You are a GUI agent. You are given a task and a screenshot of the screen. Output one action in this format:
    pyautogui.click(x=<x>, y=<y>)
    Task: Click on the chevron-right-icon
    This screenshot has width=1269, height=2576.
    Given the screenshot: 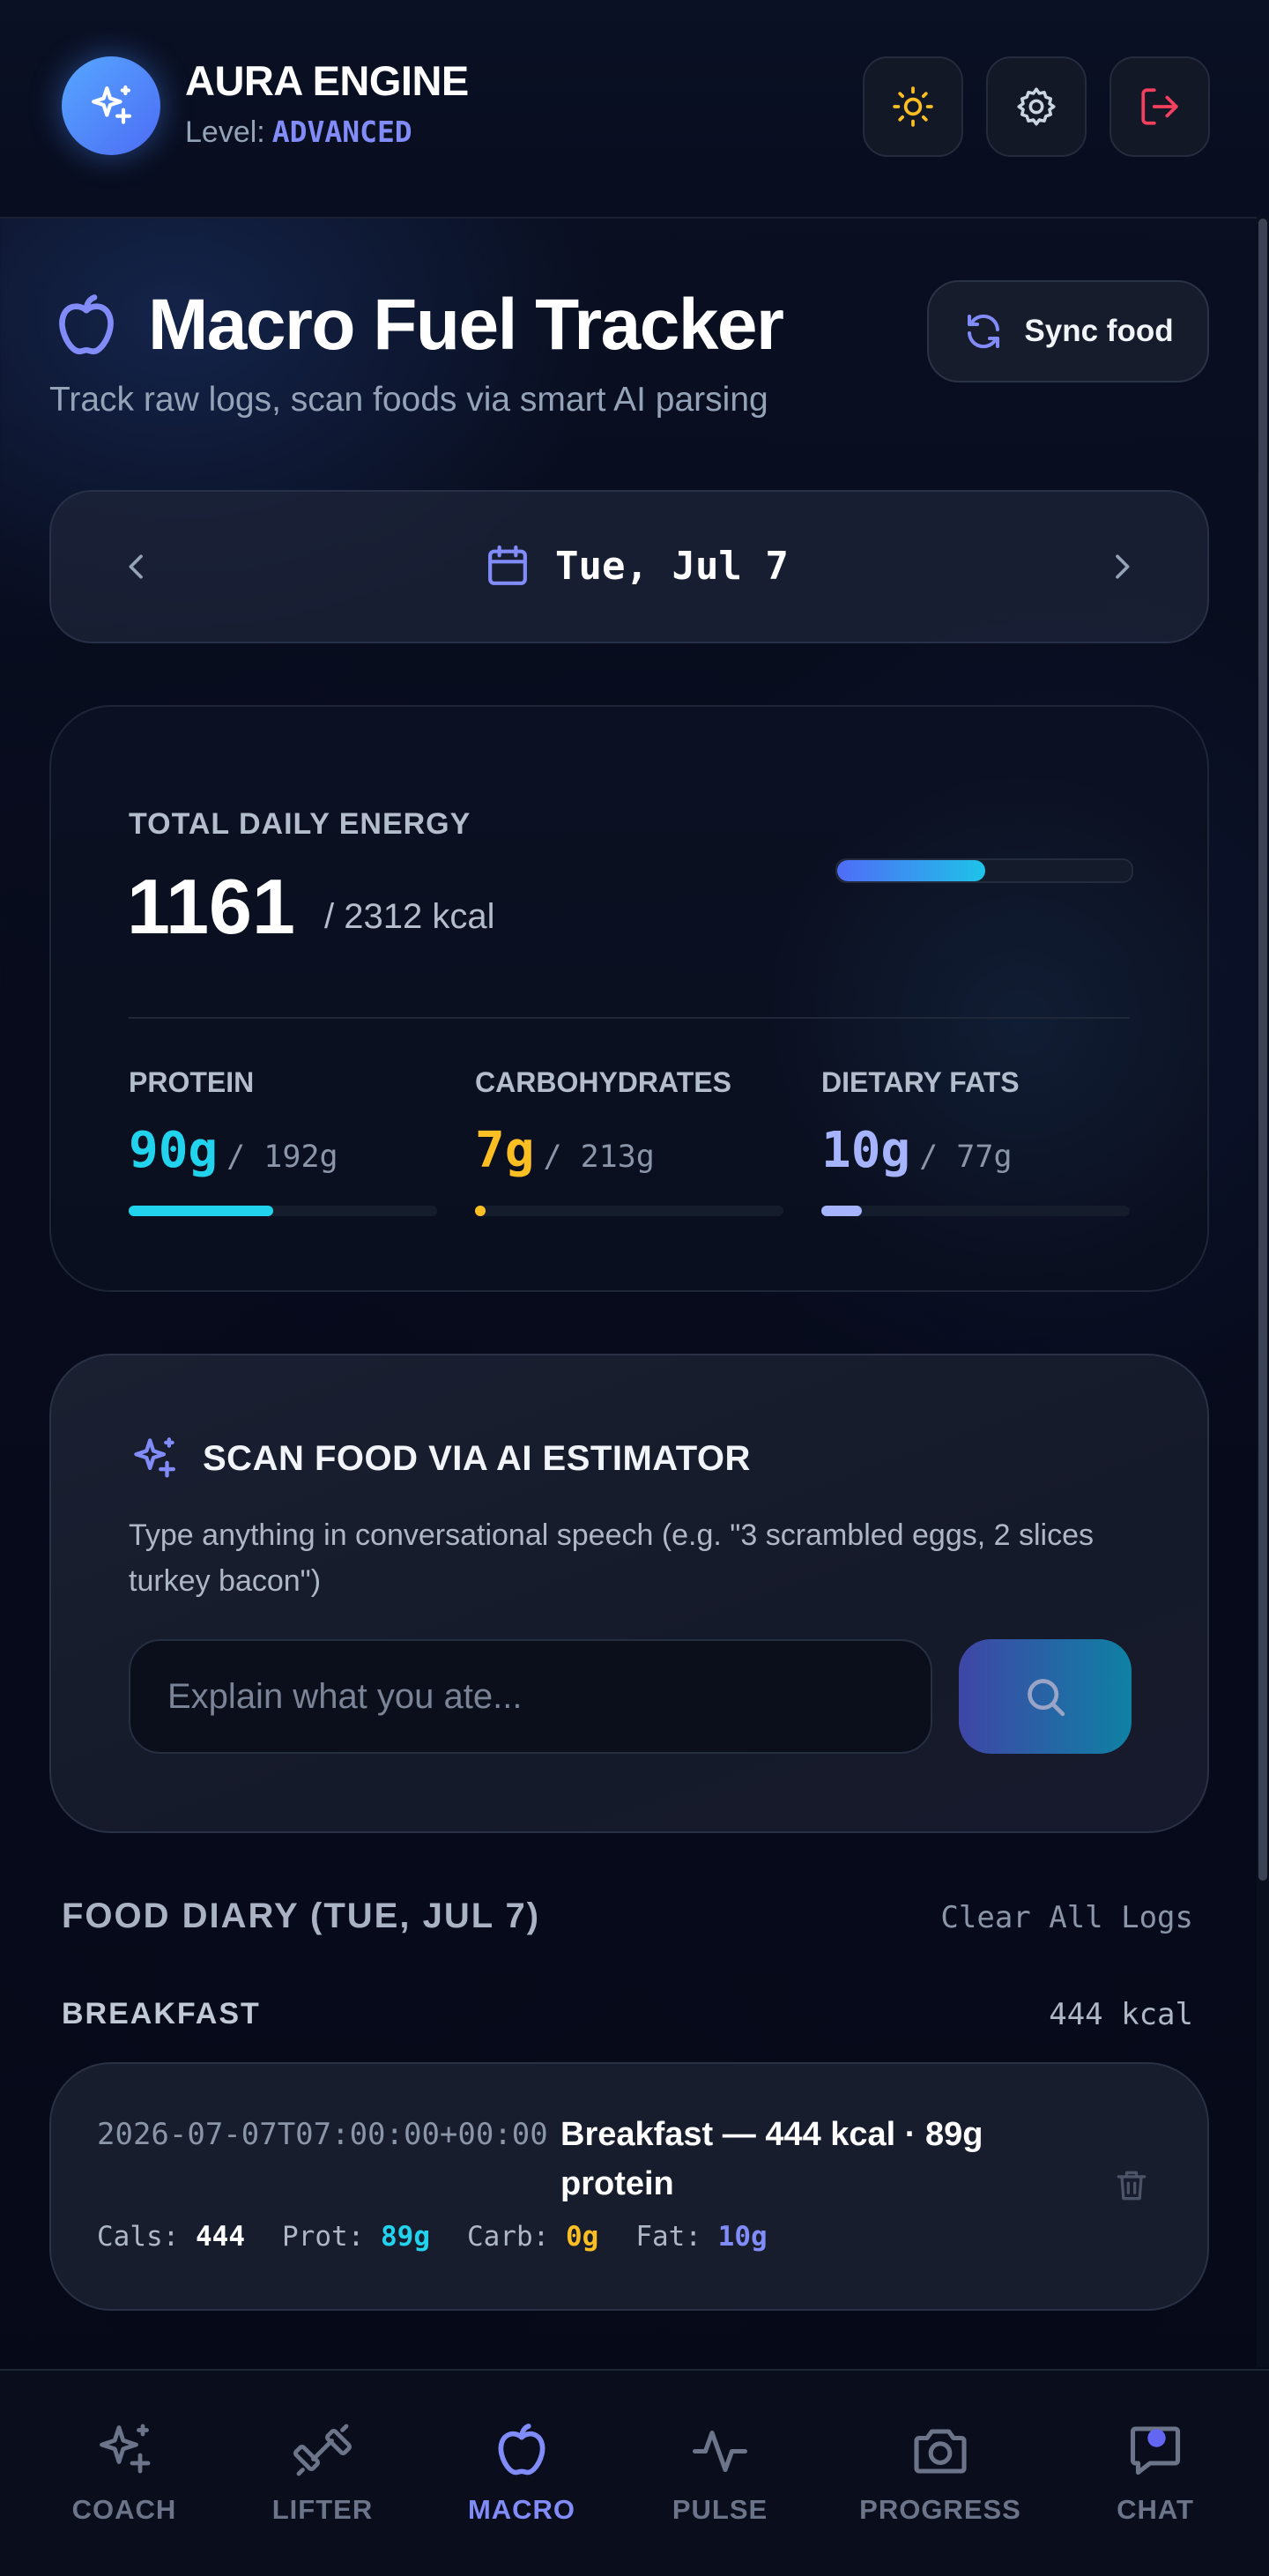 What is the action you would take?
    pyautogui.click(x=1123, y=566)
    